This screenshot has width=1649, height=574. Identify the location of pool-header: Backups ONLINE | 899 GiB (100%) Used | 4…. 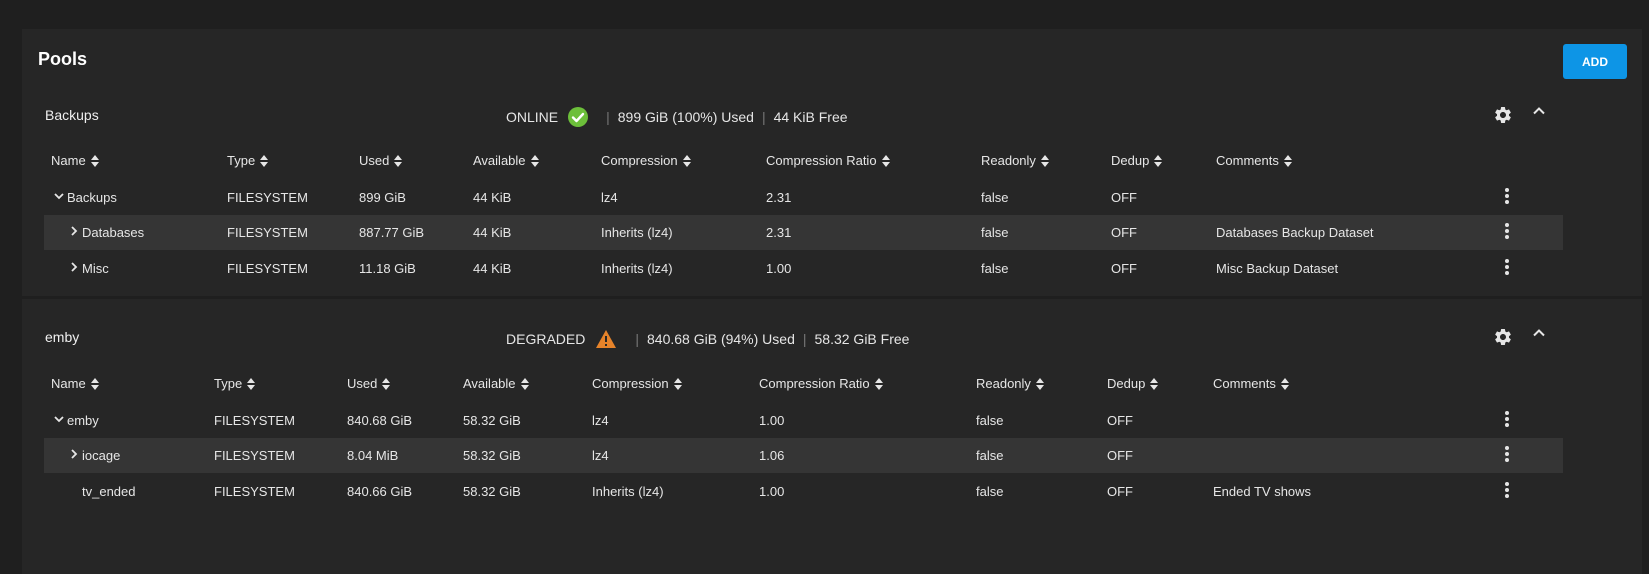
(832, 116).